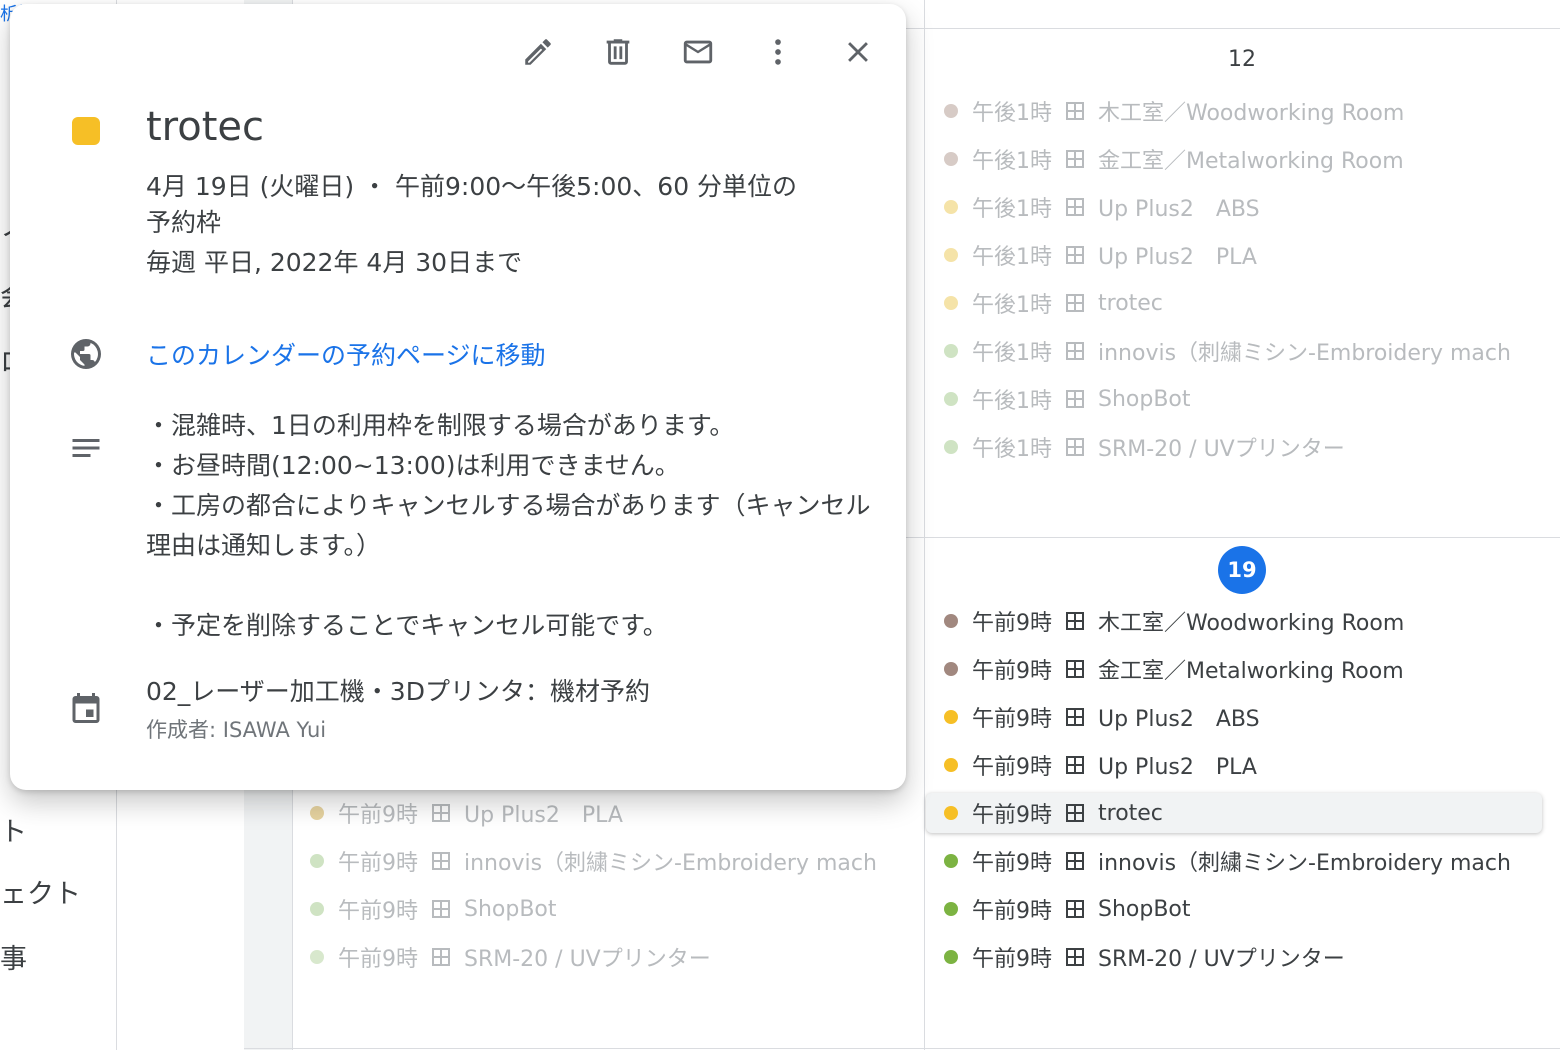 The image size is (1560, 1050). What do you see at coordinates (1091, 255) in the screenshot?
I see `calendar-event: 午後1時 Up Plus2 PLA` at bounding box center [1091, 255].